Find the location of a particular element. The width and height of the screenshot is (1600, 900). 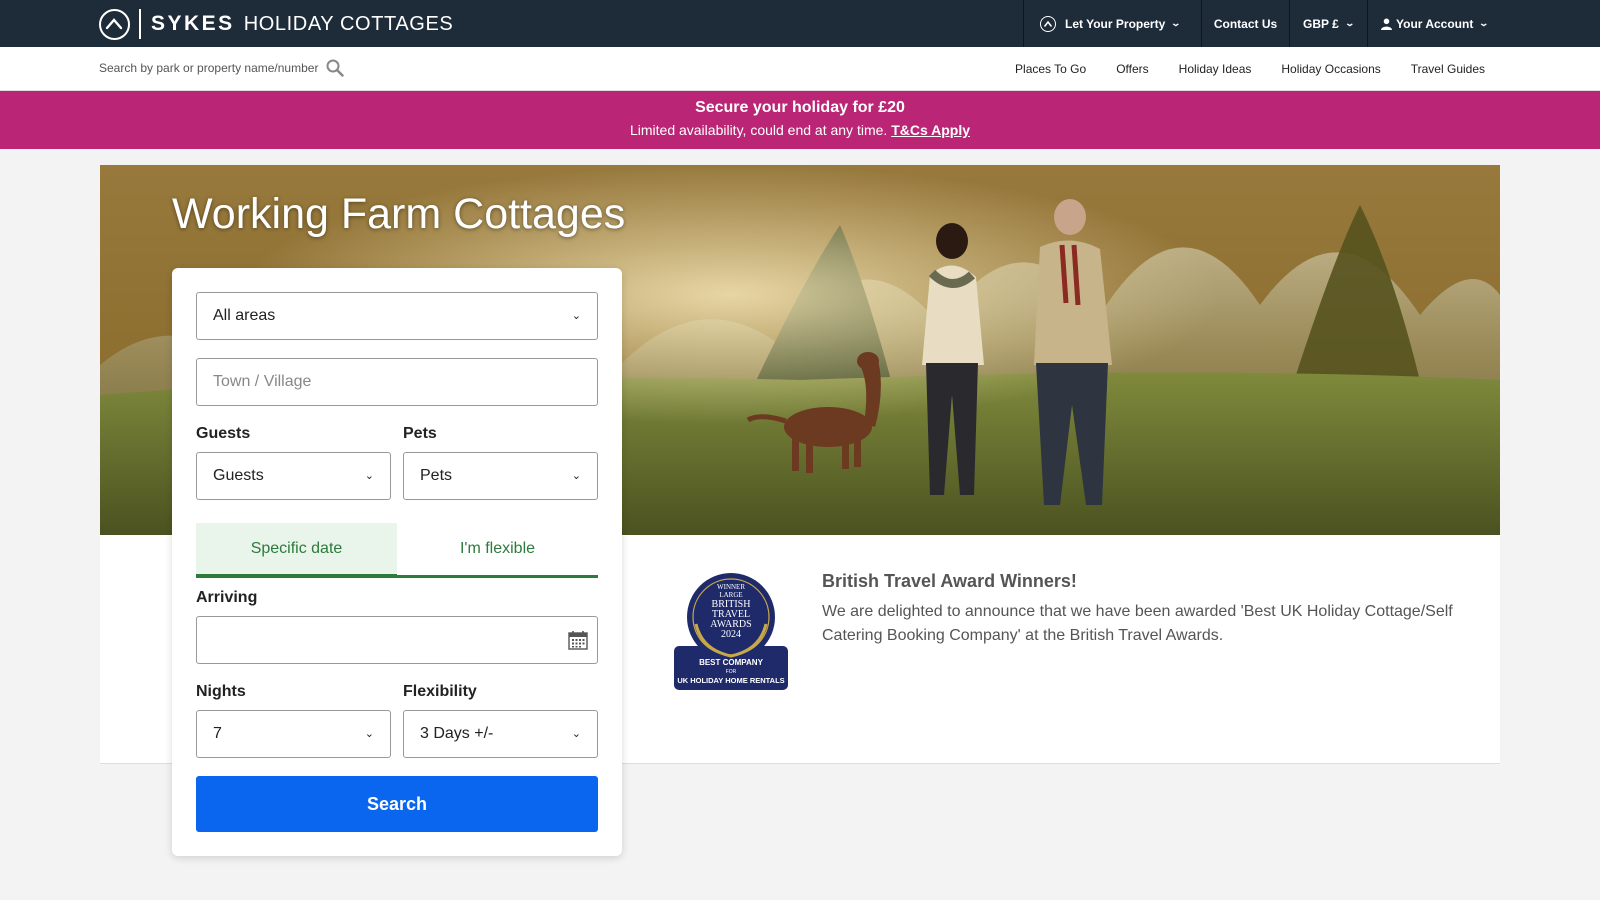

nights-select-value: 7 is located at coordinates (217, 733).